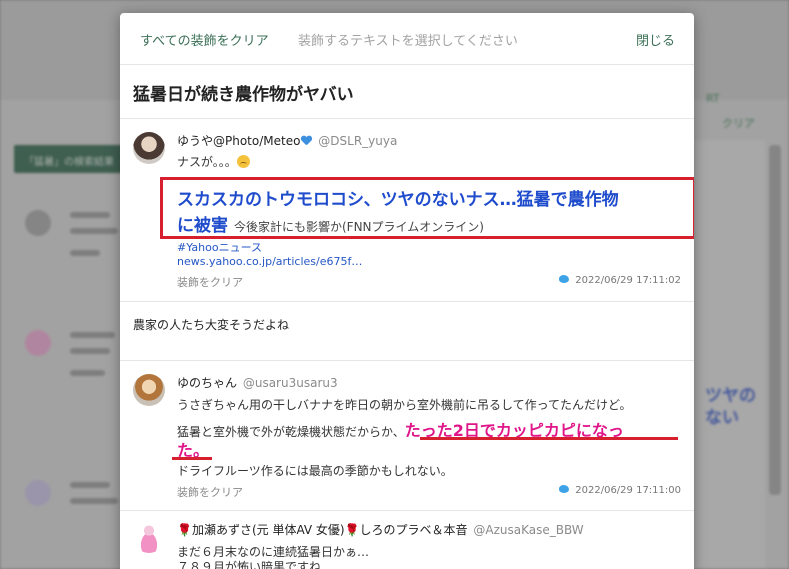 This screenshot has height=569, width=789. What do you see at coordinates (243, 161) in the screenshot?
I see `sad-face-icon` at bounding box center [243, 161].